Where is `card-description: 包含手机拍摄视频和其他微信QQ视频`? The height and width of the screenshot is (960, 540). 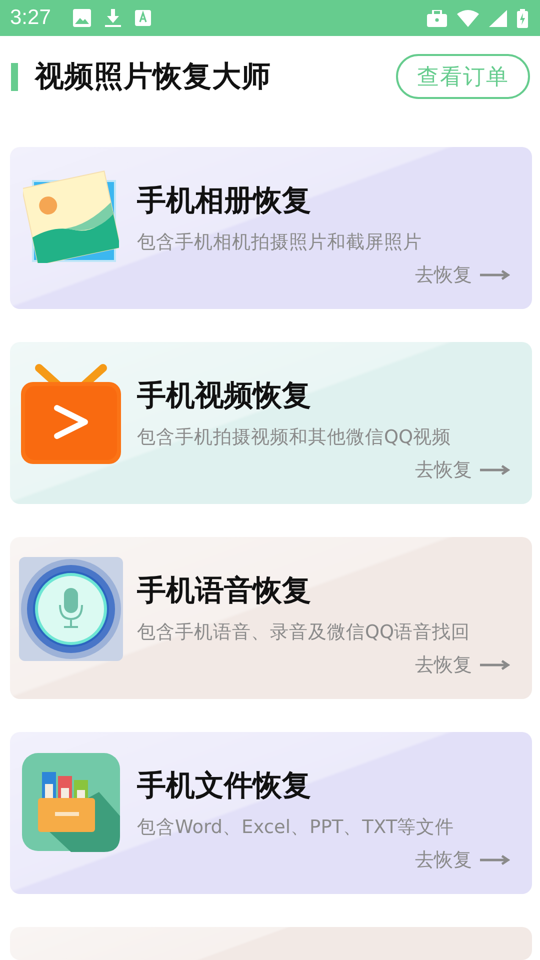
card-description: 包含手机拍摄视频和其他微信QQ视频 is located at coordinates (294, 438).